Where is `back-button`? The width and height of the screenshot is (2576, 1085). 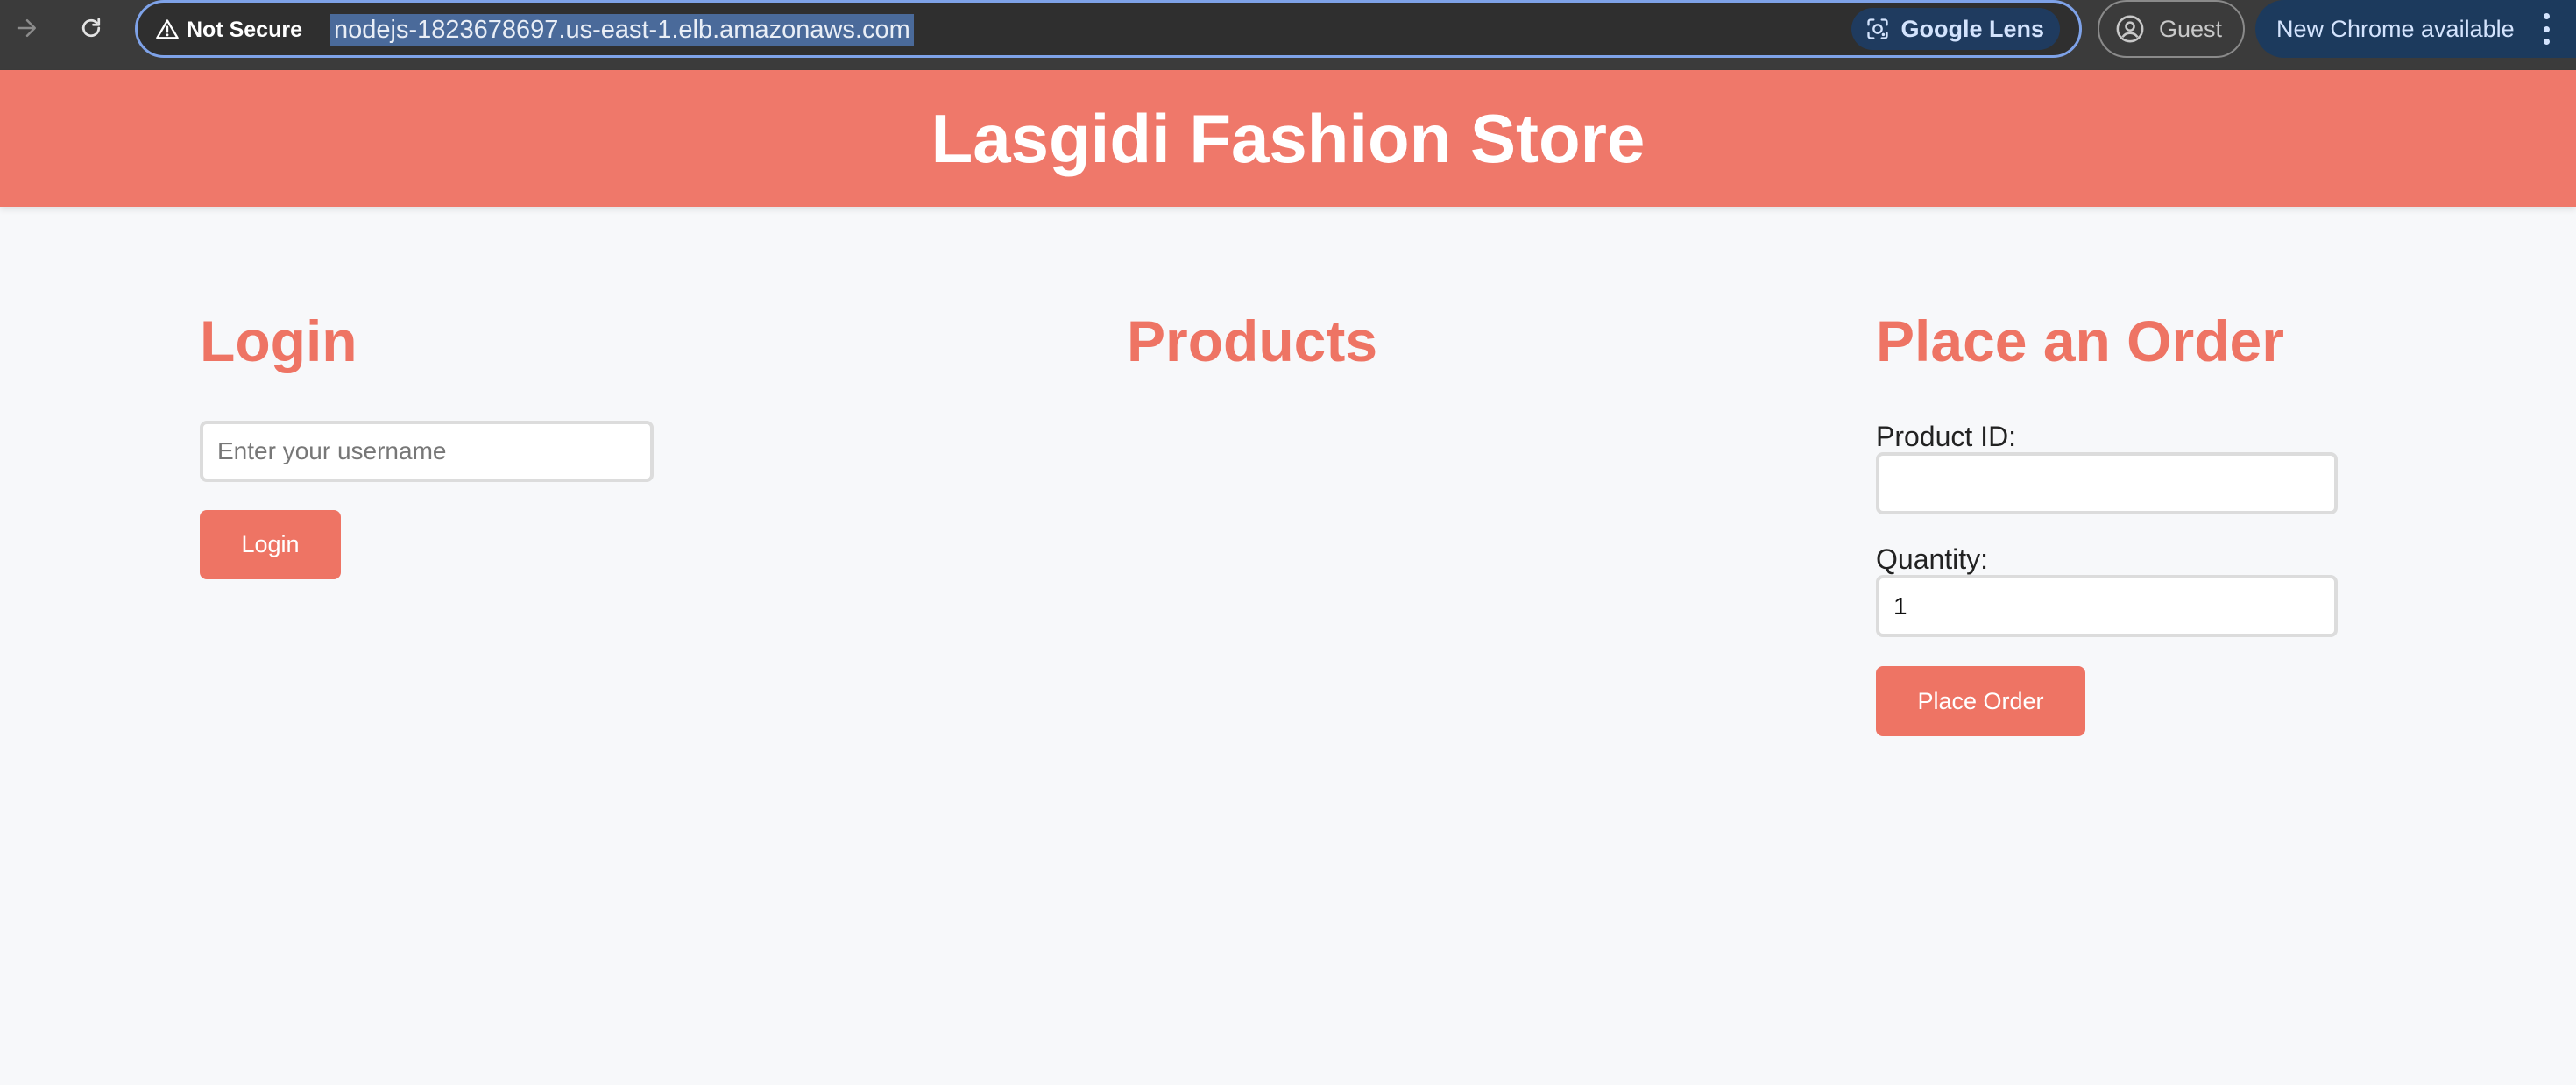 back-button is located at coordinates (27, 28).